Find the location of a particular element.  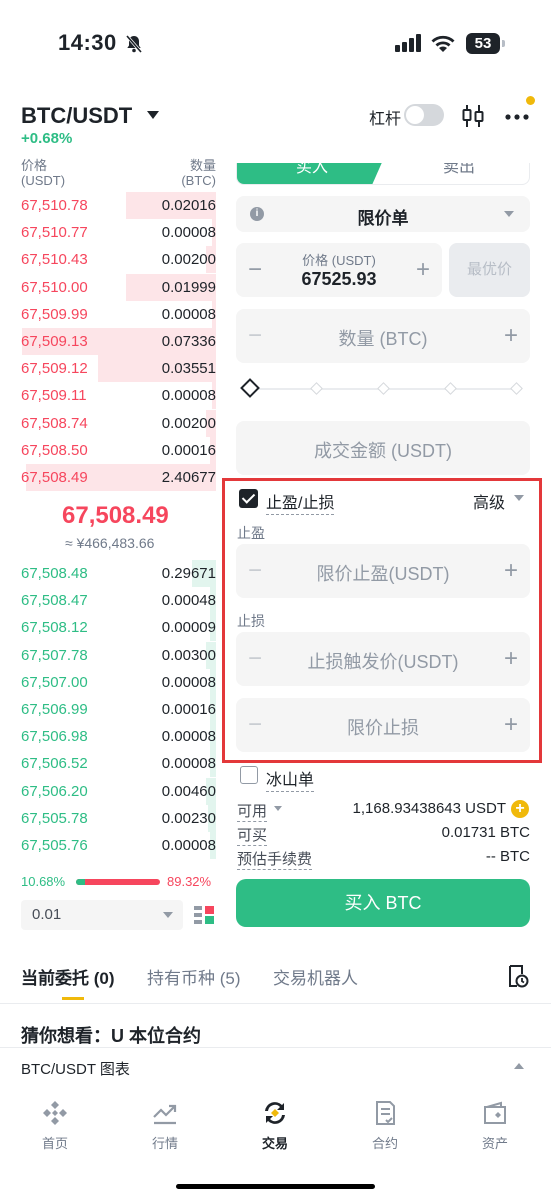

divider is located at coordinates (275, 1003).